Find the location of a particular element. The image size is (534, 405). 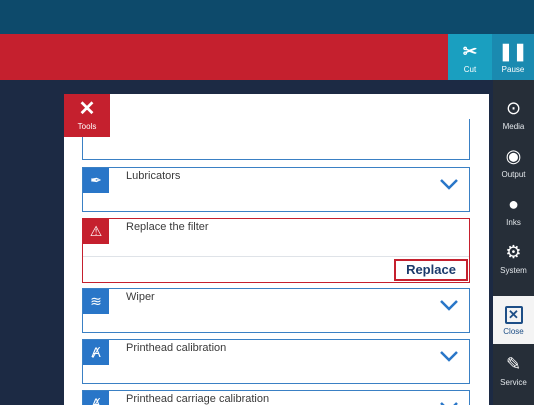

sidebar-item-label: System is located at coordinates (513, 270).